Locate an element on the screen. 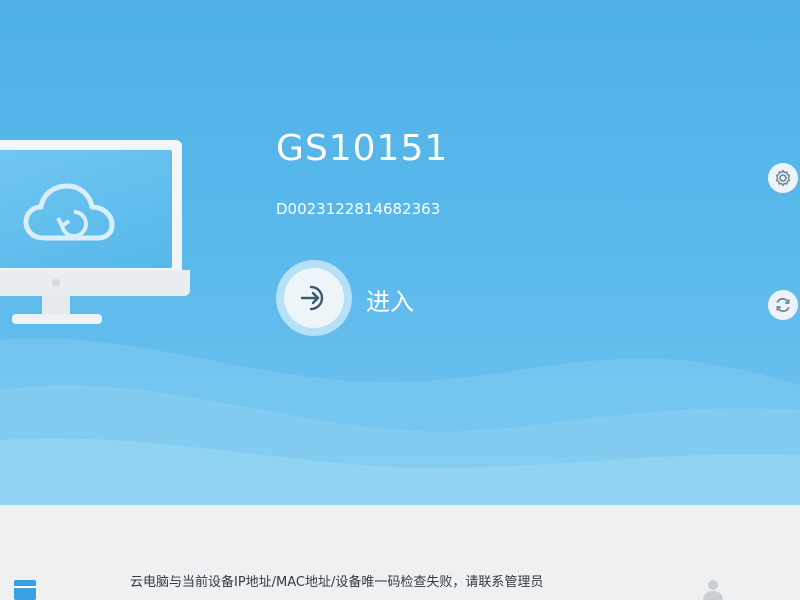 This screenshot has height=600, width=800. refresh-icon is located at coordinates (783, 305).